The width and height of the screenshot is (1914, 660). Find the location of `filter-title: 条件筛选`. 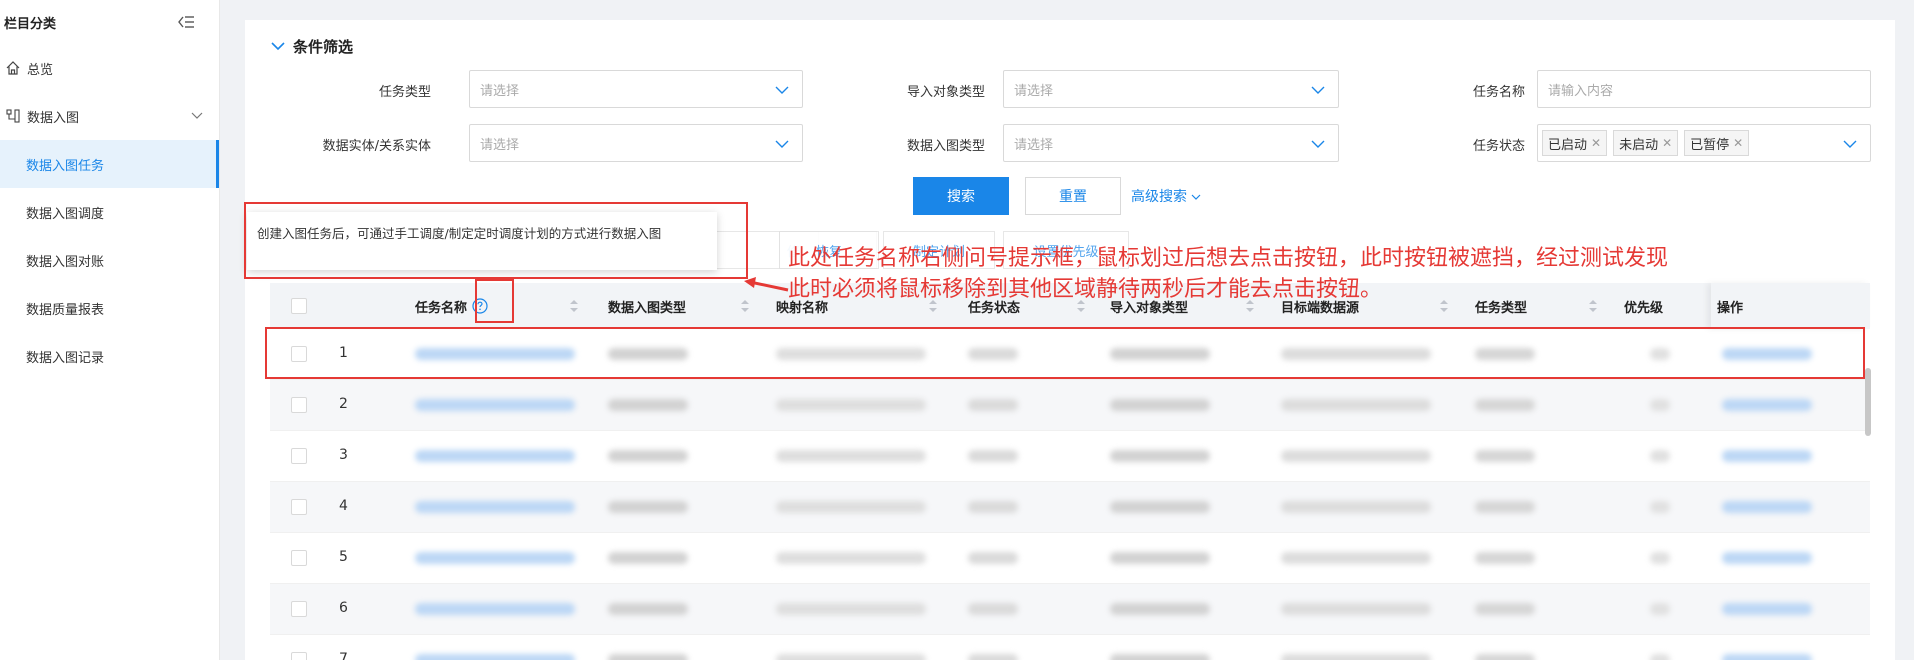

filter-title: 条件筛选 is located at coordinates (323, 47).